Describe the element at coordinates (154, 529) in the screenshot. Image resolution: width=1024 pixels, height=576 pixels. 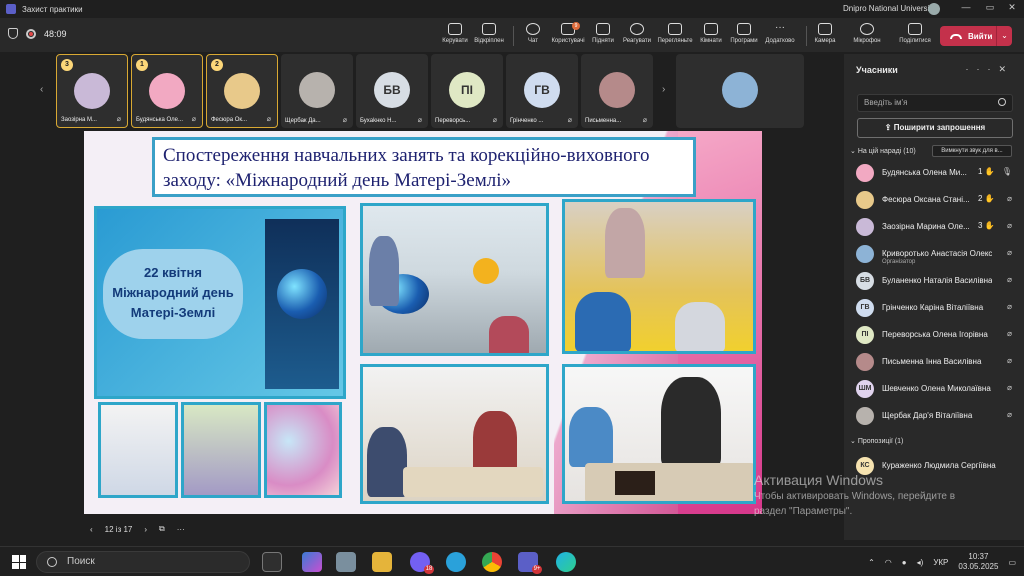
I see `slide-navigation: ‹ 12 із 17 › ⧉ ···` at that location.